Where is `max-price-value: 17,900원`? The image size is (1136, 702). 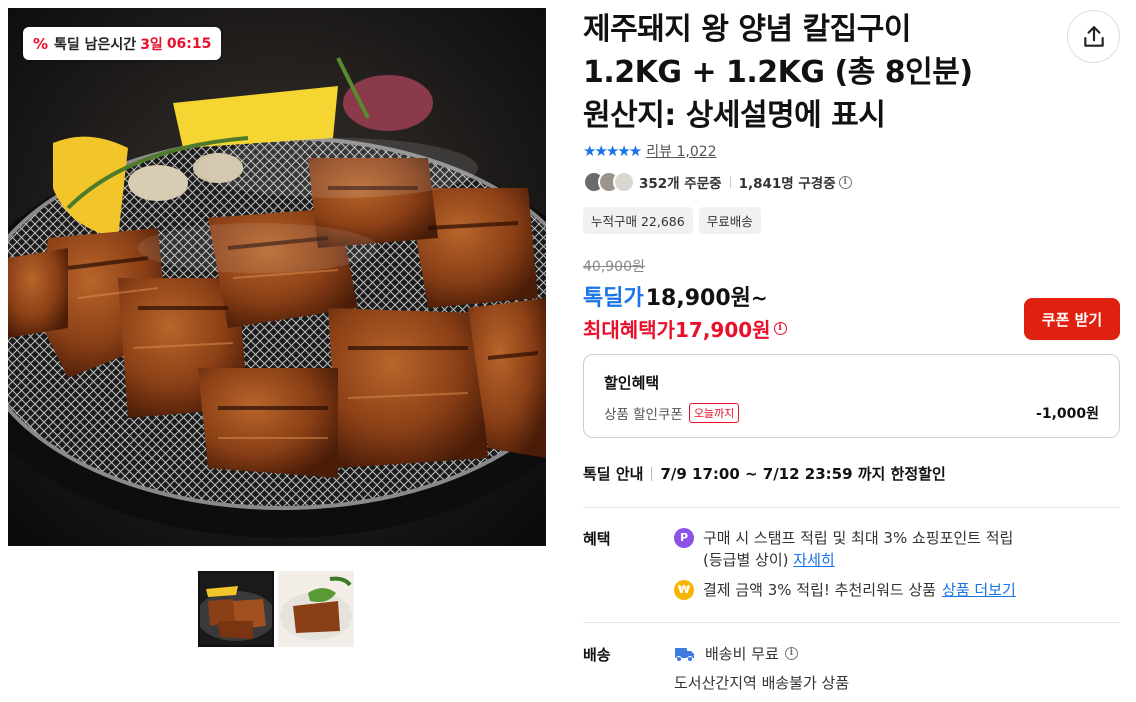
max-price-value: 17,900원 is located at coordinates (723, 330).